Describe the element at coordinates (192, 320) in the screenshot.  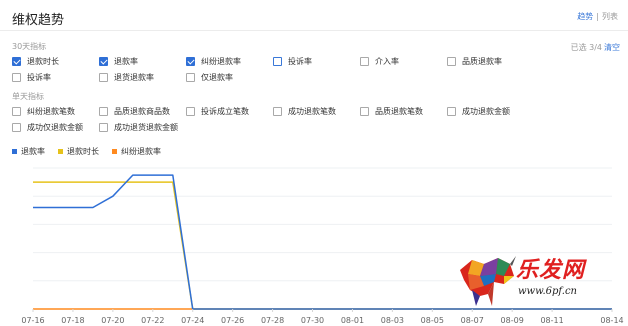
I see `x-tick-label: 07-24` at that location.